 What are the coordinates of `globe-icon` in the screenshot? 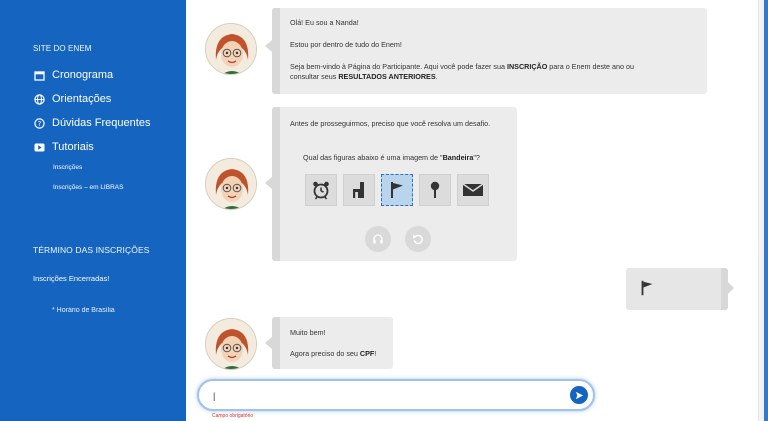 It's located at (39, 99).